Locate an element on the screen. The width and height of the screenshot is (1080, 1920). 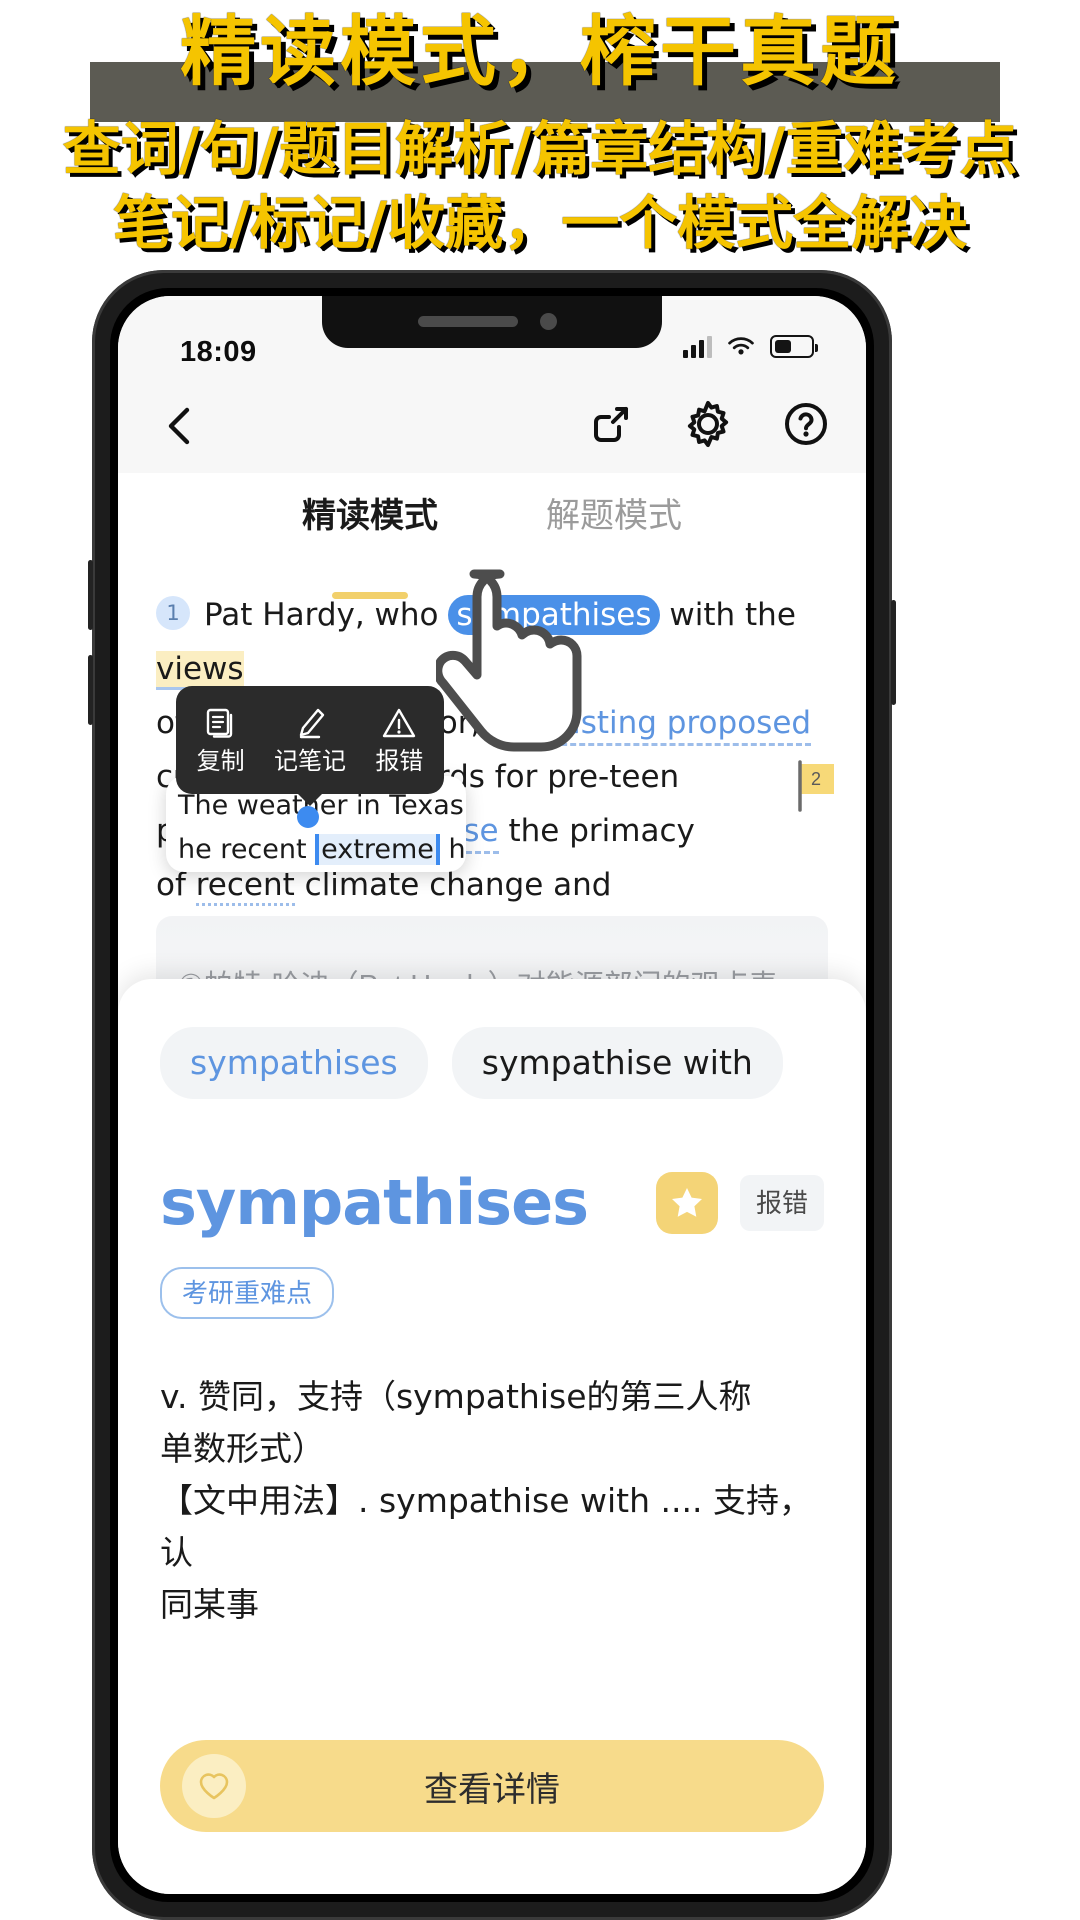
text-context-menu: 复制 记笔记 报错 is located at coordinates (310, 746).